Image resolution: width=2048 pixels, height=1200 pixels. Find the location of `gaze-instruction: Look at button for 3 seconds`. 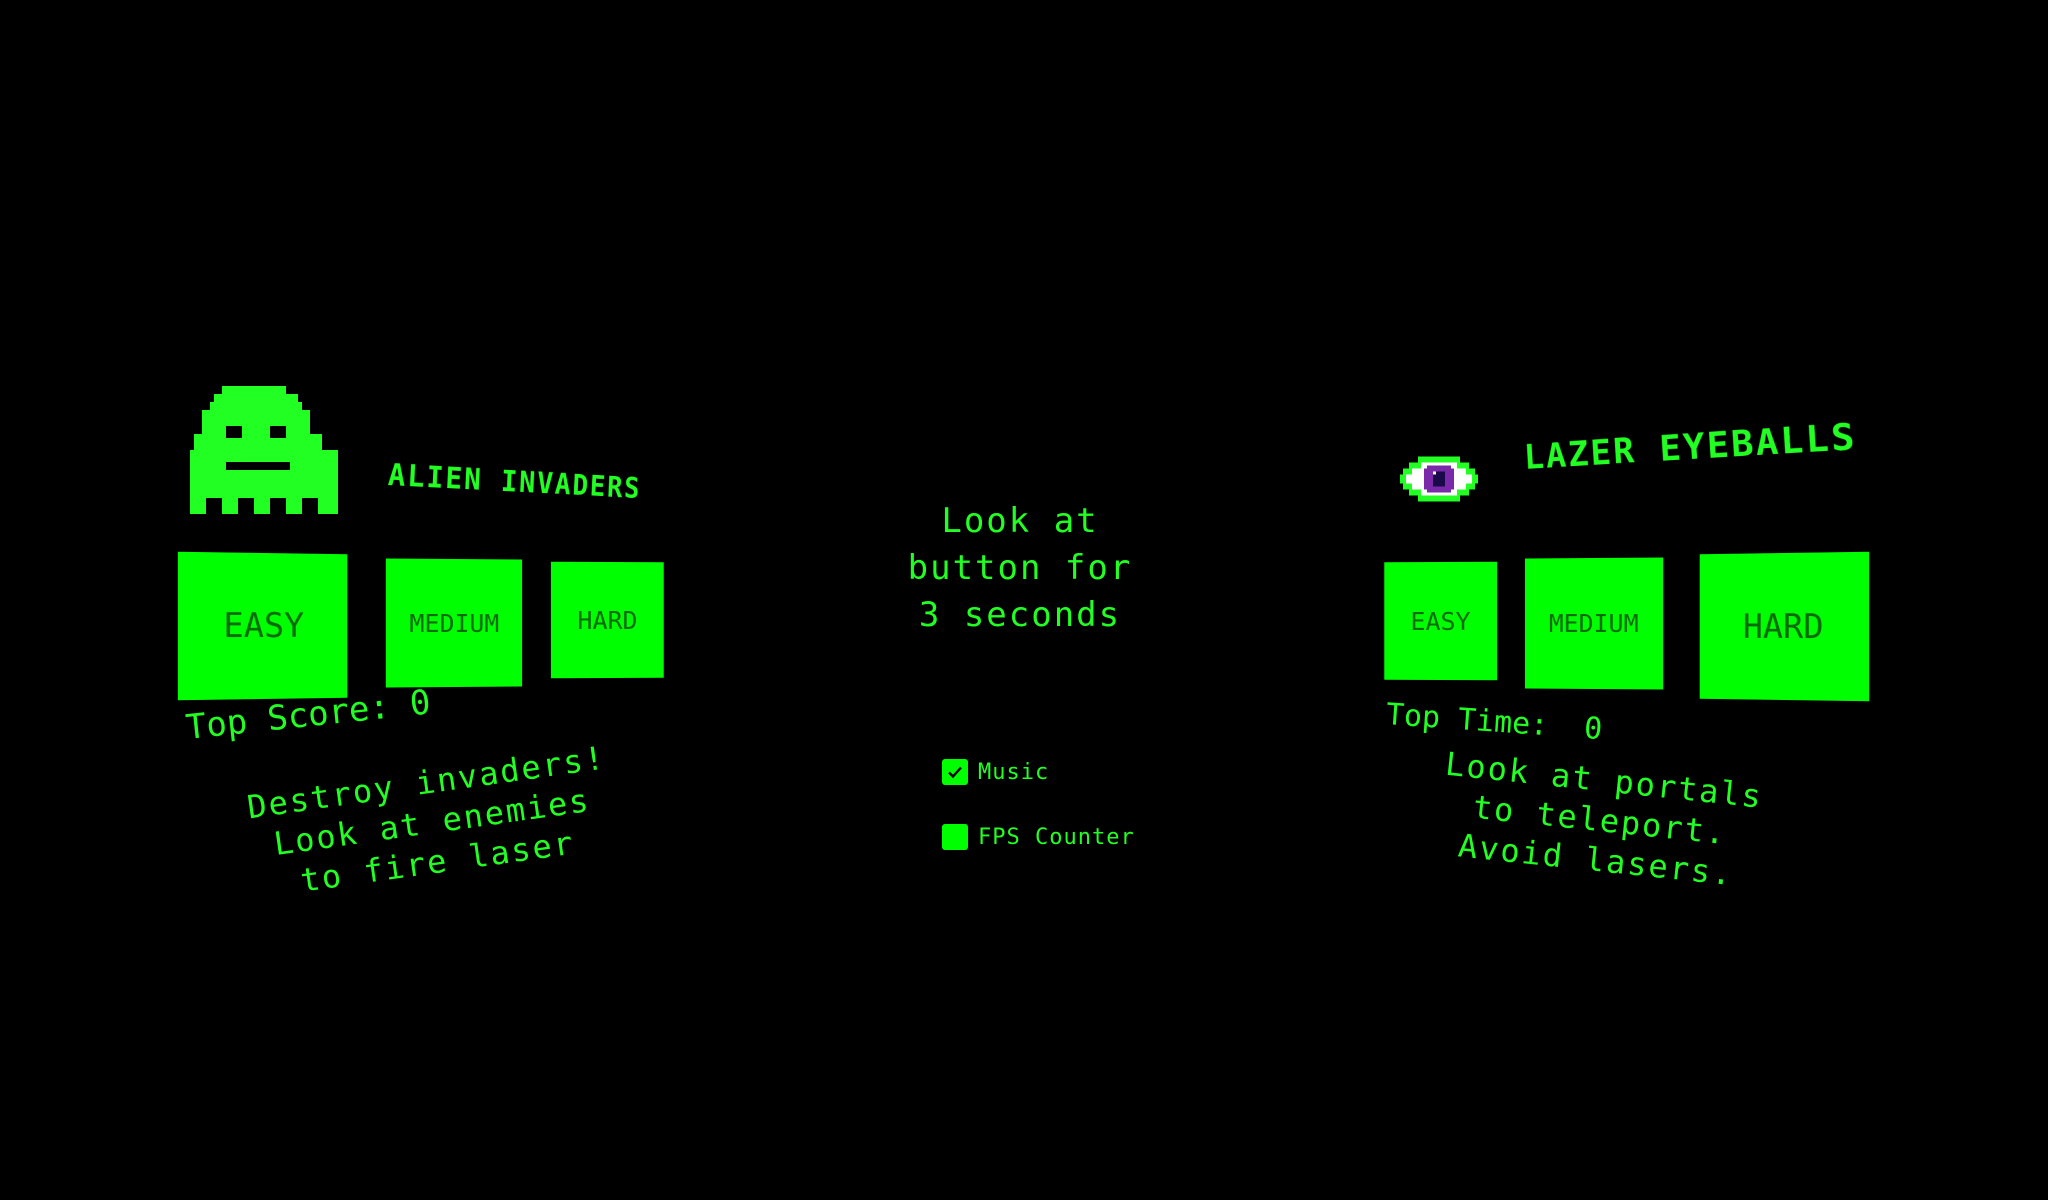

gaze-instruction: Look at button for 3 seconds is located at coordinates (1020, 568).